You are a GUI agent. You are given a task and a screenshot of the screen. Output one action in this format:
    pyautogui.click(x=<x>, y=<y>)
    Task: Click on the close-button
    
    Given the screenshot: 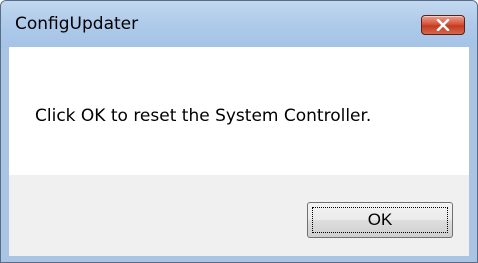 What is the action you would take?
    pyautogui.click(x=443, y=25)
    